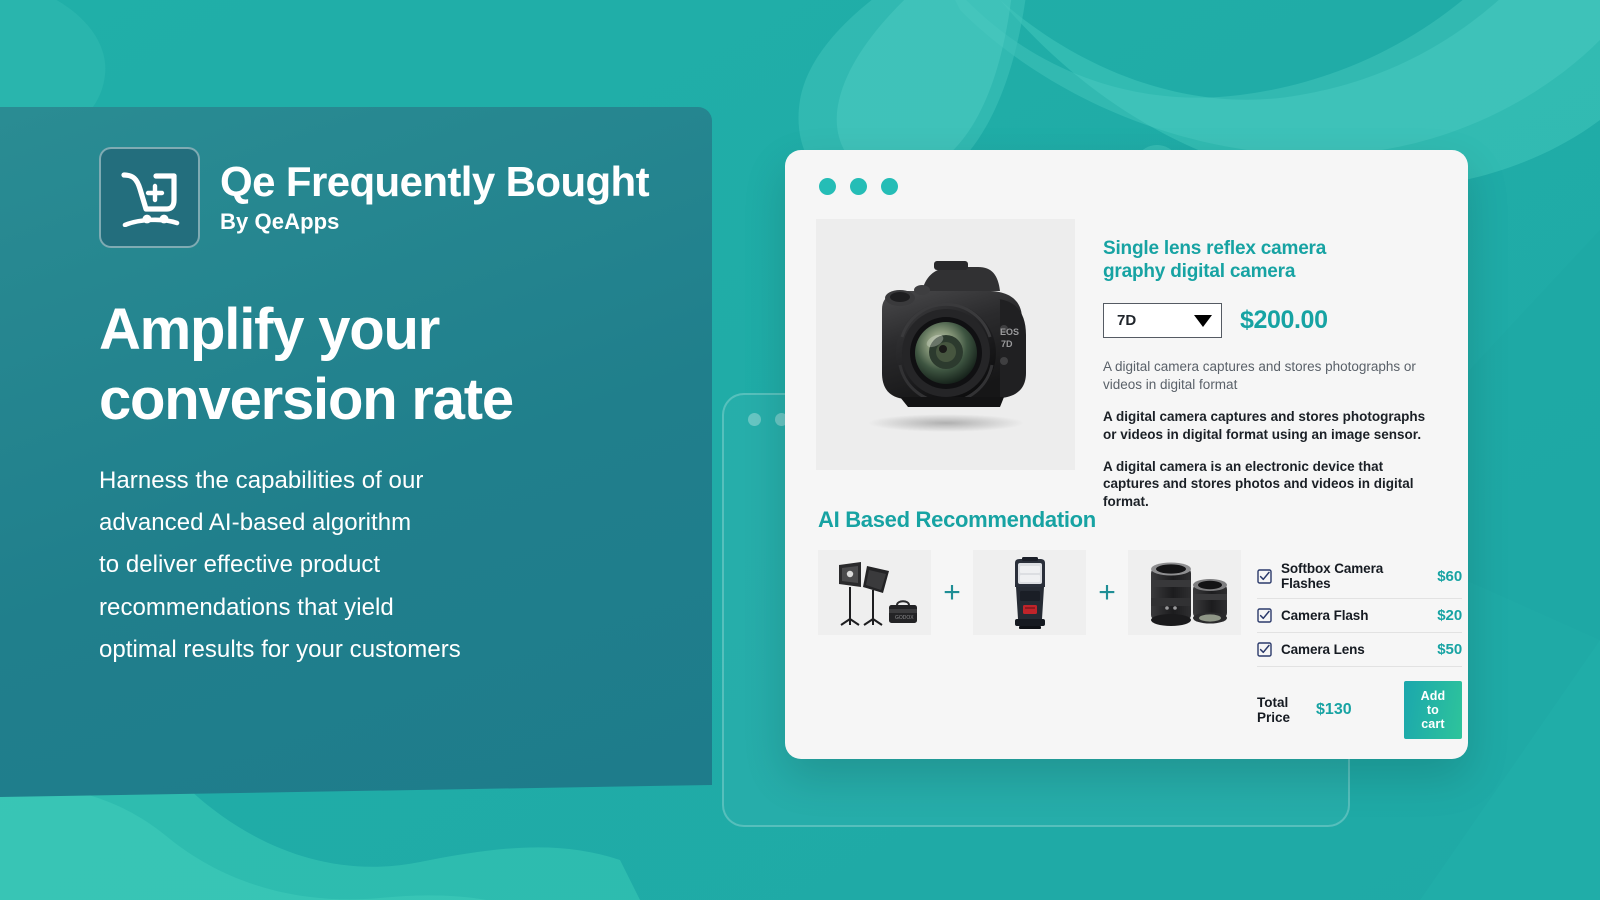  I want to click on ghost-window-dots, so click(768, 419).